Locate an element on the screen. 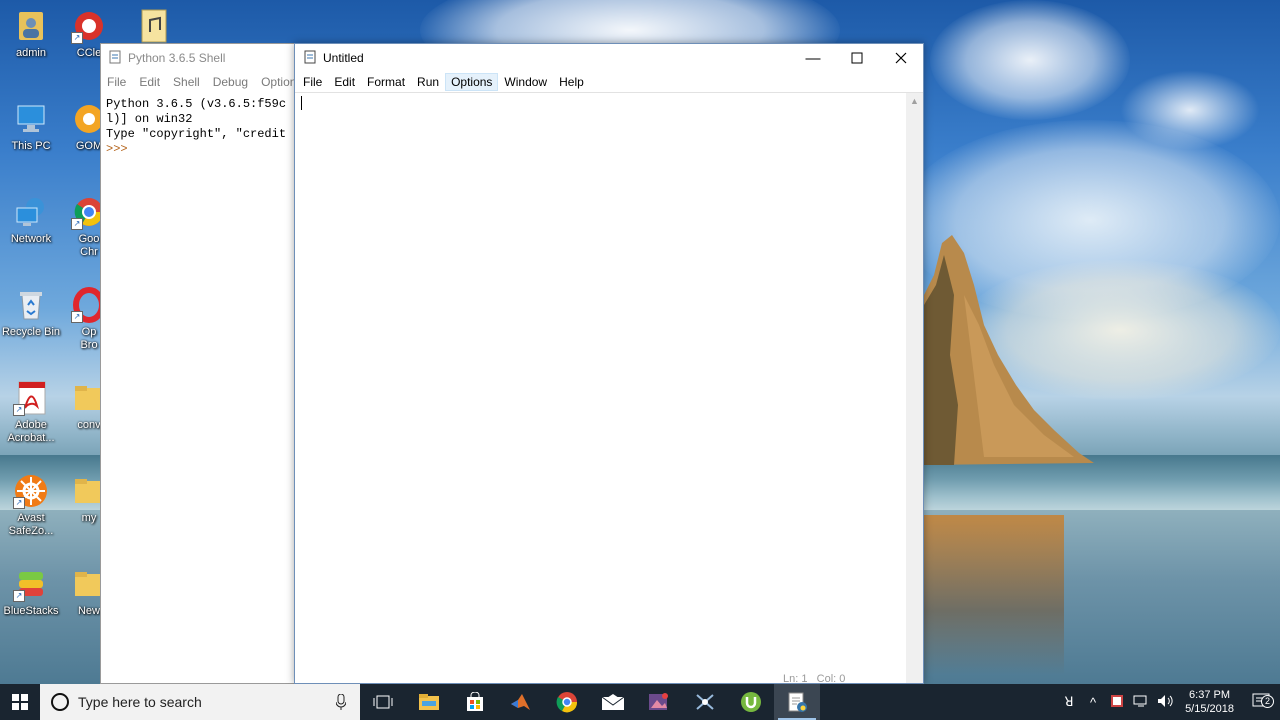  close-icon is located at coordinates (901, 58).